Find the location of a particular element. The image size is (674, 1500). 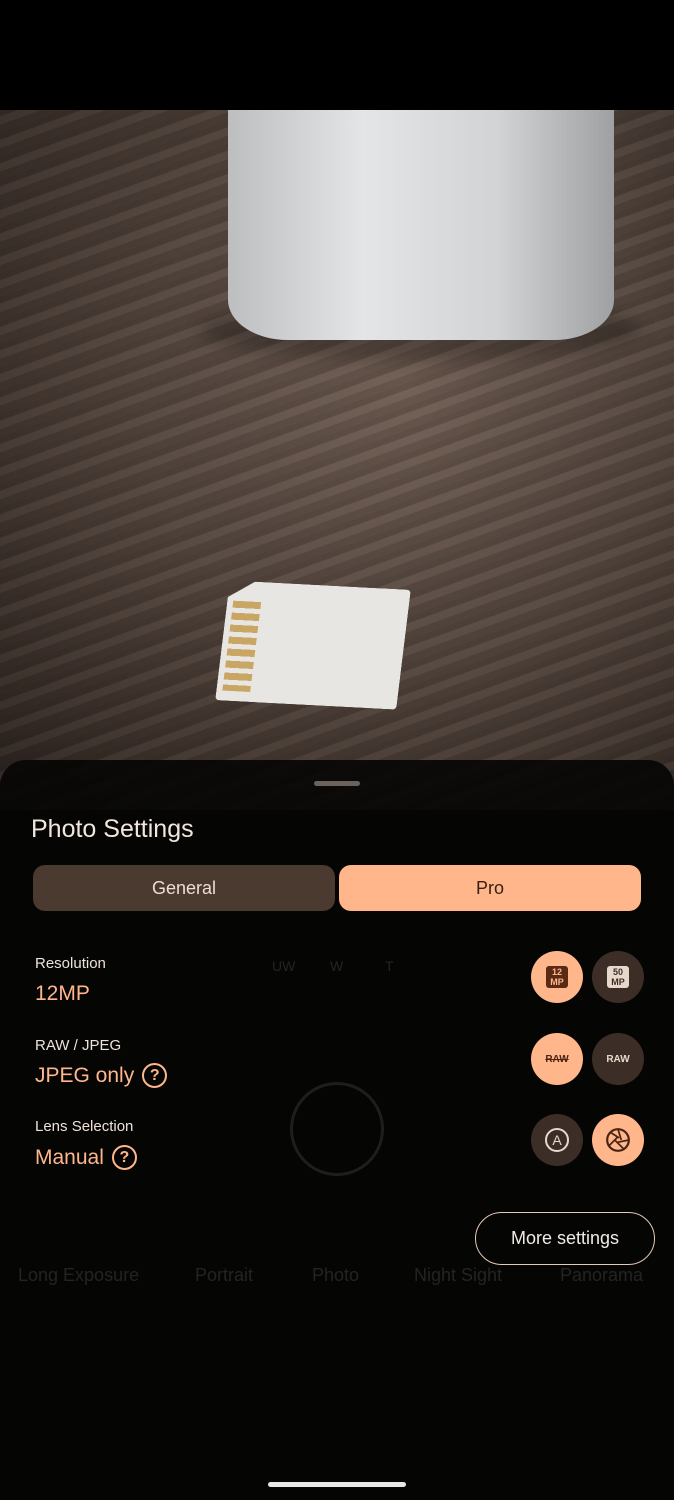

raw-icon: RAW is located at coordinates (618, 1059).